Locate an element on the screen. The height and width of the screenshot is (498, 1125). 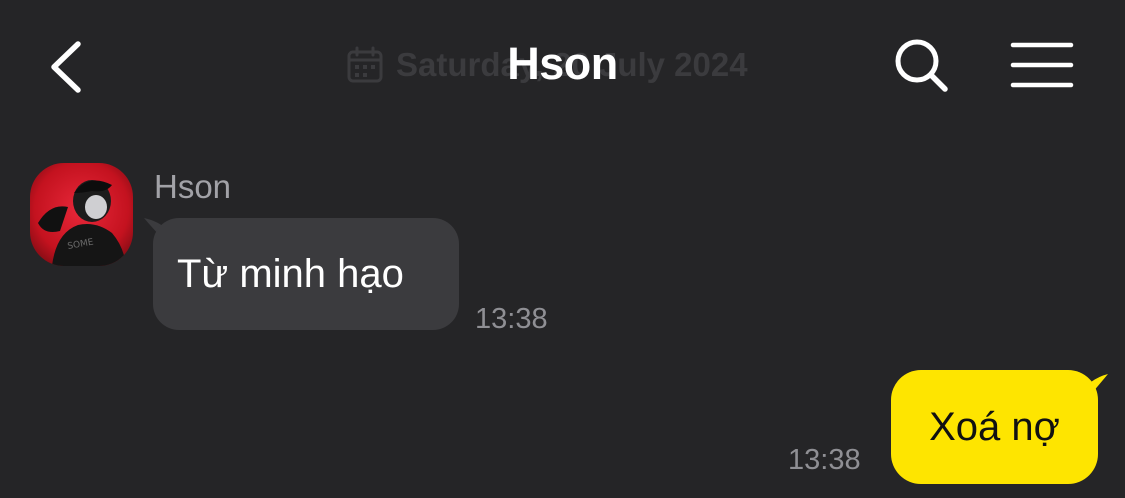
incoming-message-bubble: Từ minh hạo is located at coordinates (306, 274).